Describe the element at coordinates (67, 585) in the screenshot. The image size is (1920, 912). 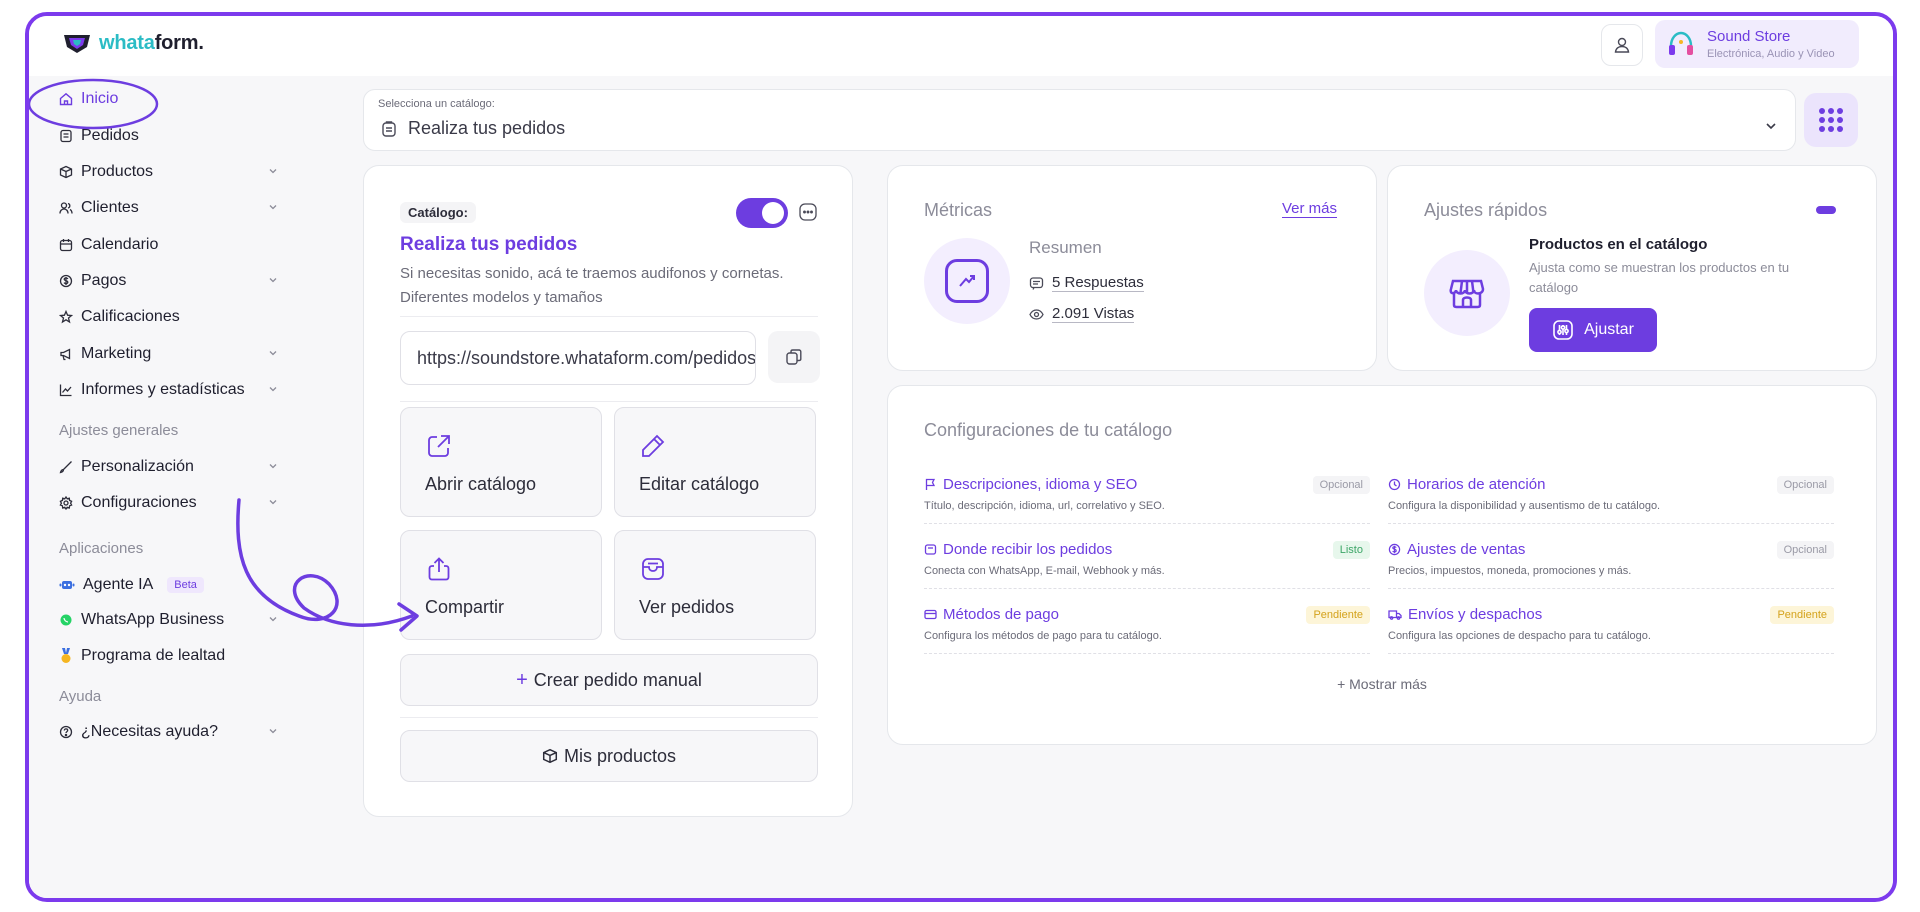
I see `robot-icon` at that location.